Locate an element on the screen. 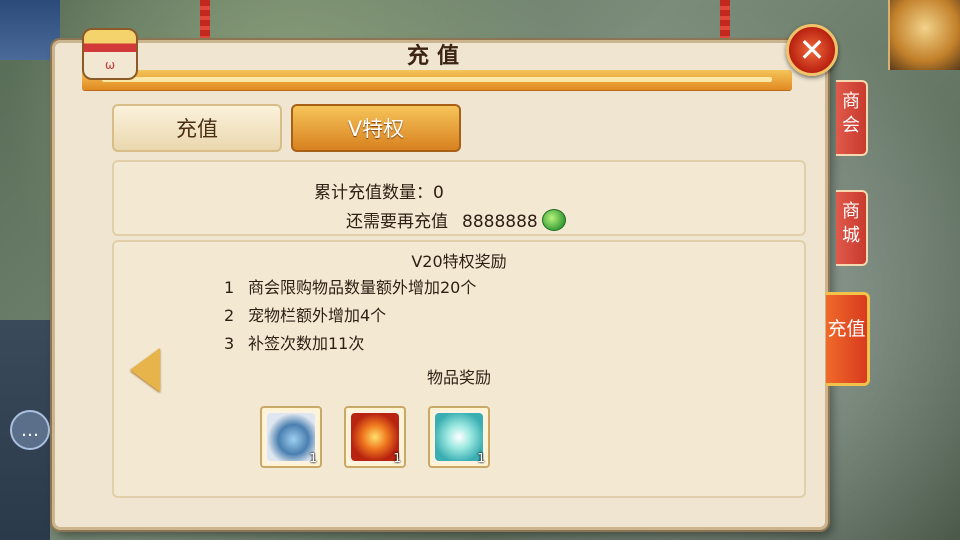 This screenshot has width=960, height=540. total-recharge-value: 0 is located at coordinates (438, 193).